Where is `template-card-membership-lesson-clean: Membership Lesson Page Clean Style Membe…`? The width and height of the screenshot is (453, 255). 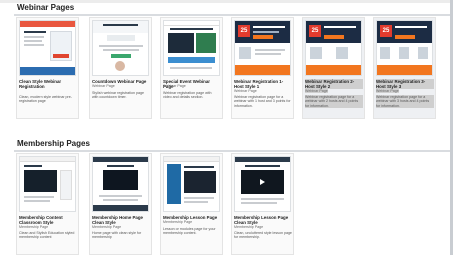
template-card-membership-lesson-clean: Membership Lesson Page Clean Style Membe… is located at coordinates (262, 204).